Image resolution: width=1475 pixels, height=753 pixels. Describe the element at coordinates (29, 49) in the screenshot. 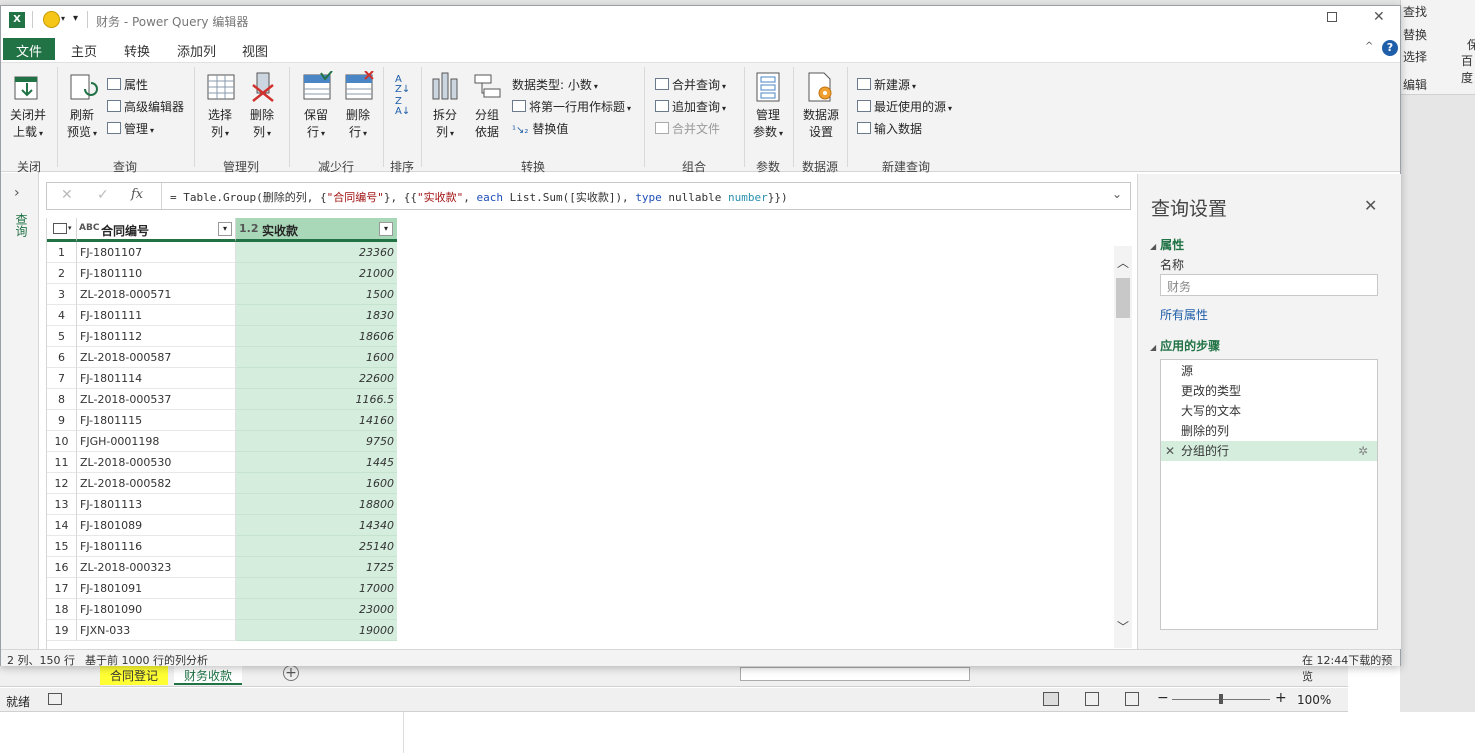

I see `tab-file: 文件` at that location.